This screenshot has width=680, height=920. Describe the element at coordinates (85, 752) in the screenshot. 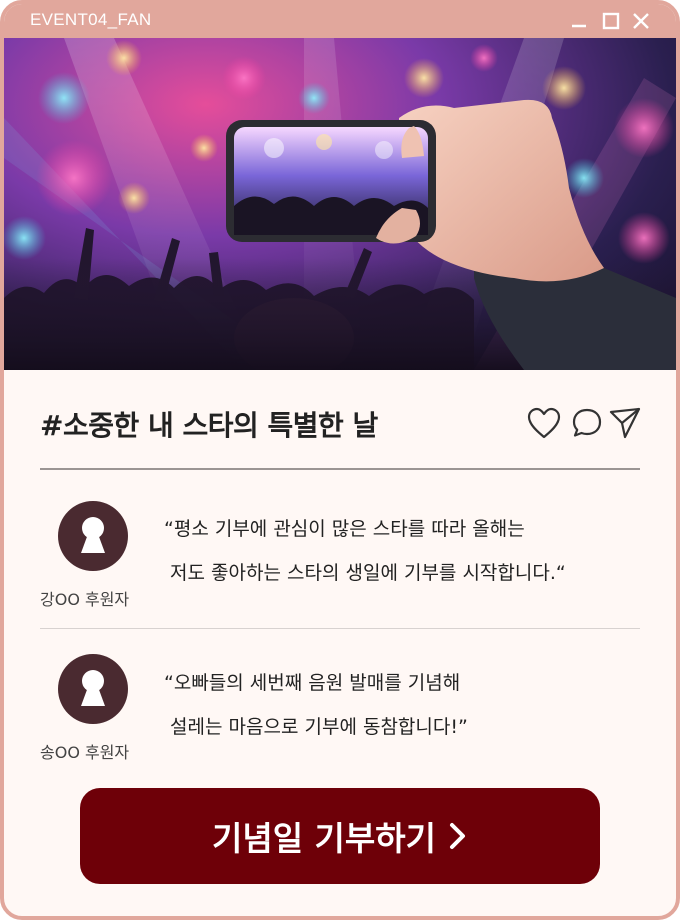

I see `donor-name: 송OO 후원자` at that location.